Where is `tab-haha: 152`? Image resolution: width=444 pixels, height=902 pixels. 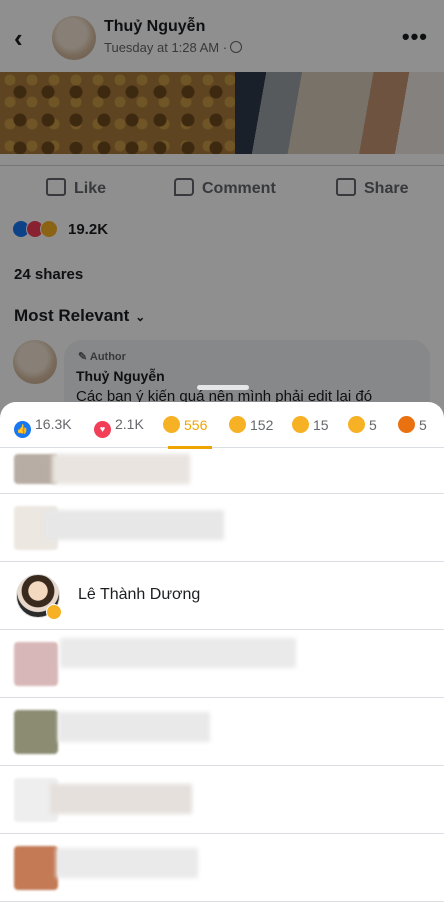
tab-haha: 152 is located at coordinates (251, 427).